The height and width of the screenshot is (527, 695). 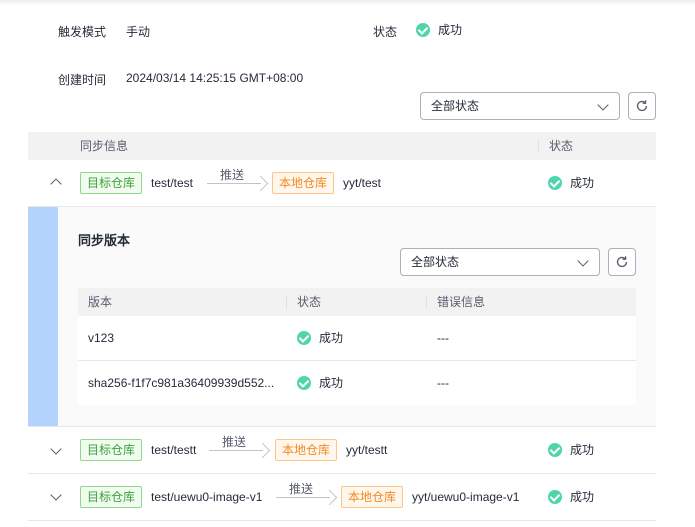 What do you see at coordinates (101, 338) in the screenshot?
I see `version-name: v123` at bounding box center [101, 338].